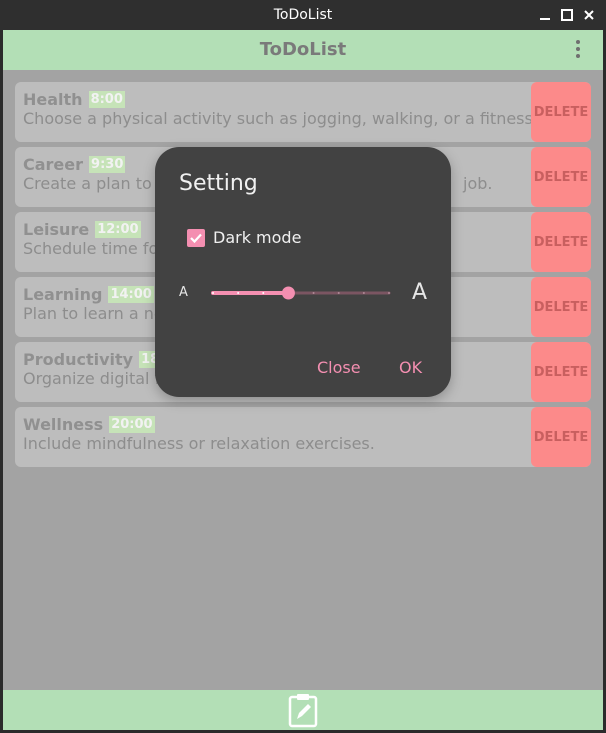 This screenshot has width=606, height=733. I want to click on check-icon, so click(196, 238).